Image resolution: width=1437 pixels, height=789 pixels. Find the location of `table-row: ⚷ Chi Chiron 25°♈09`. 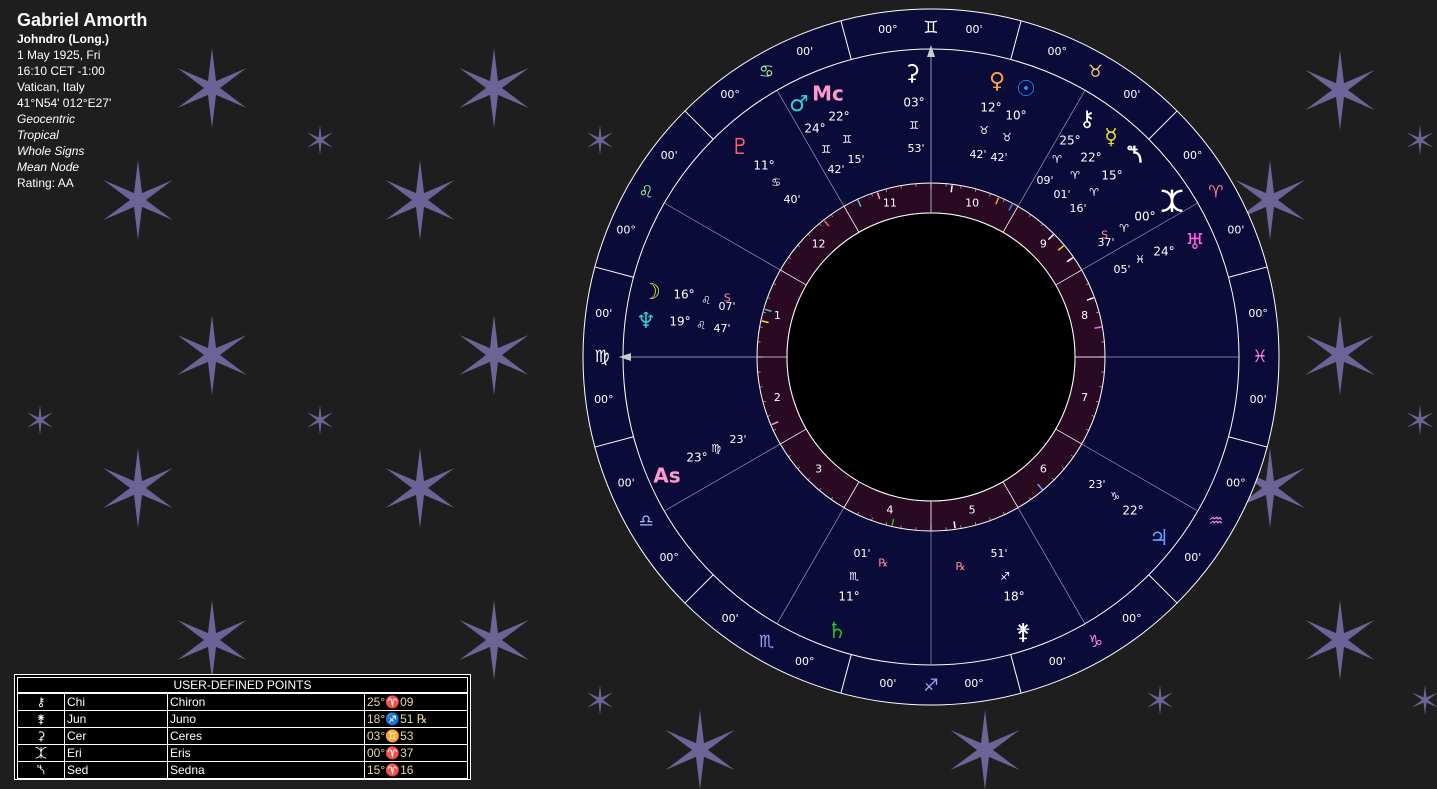

table-row: ⚷ Chi Chiron 25°♈09 is located at coordinates (242, 702).